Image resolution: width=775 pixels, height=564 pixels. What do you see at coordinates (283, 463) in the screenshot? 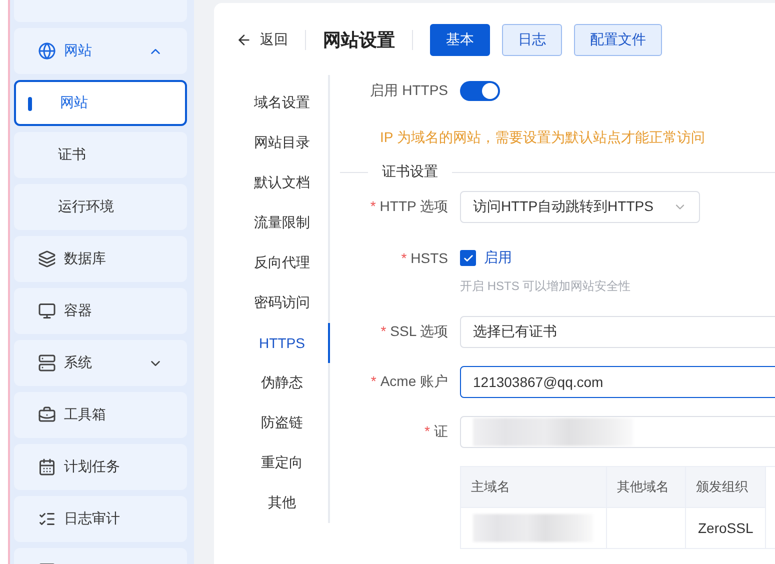
I see `settings-nav-item: 重定向` at bounding box center [283, 463].